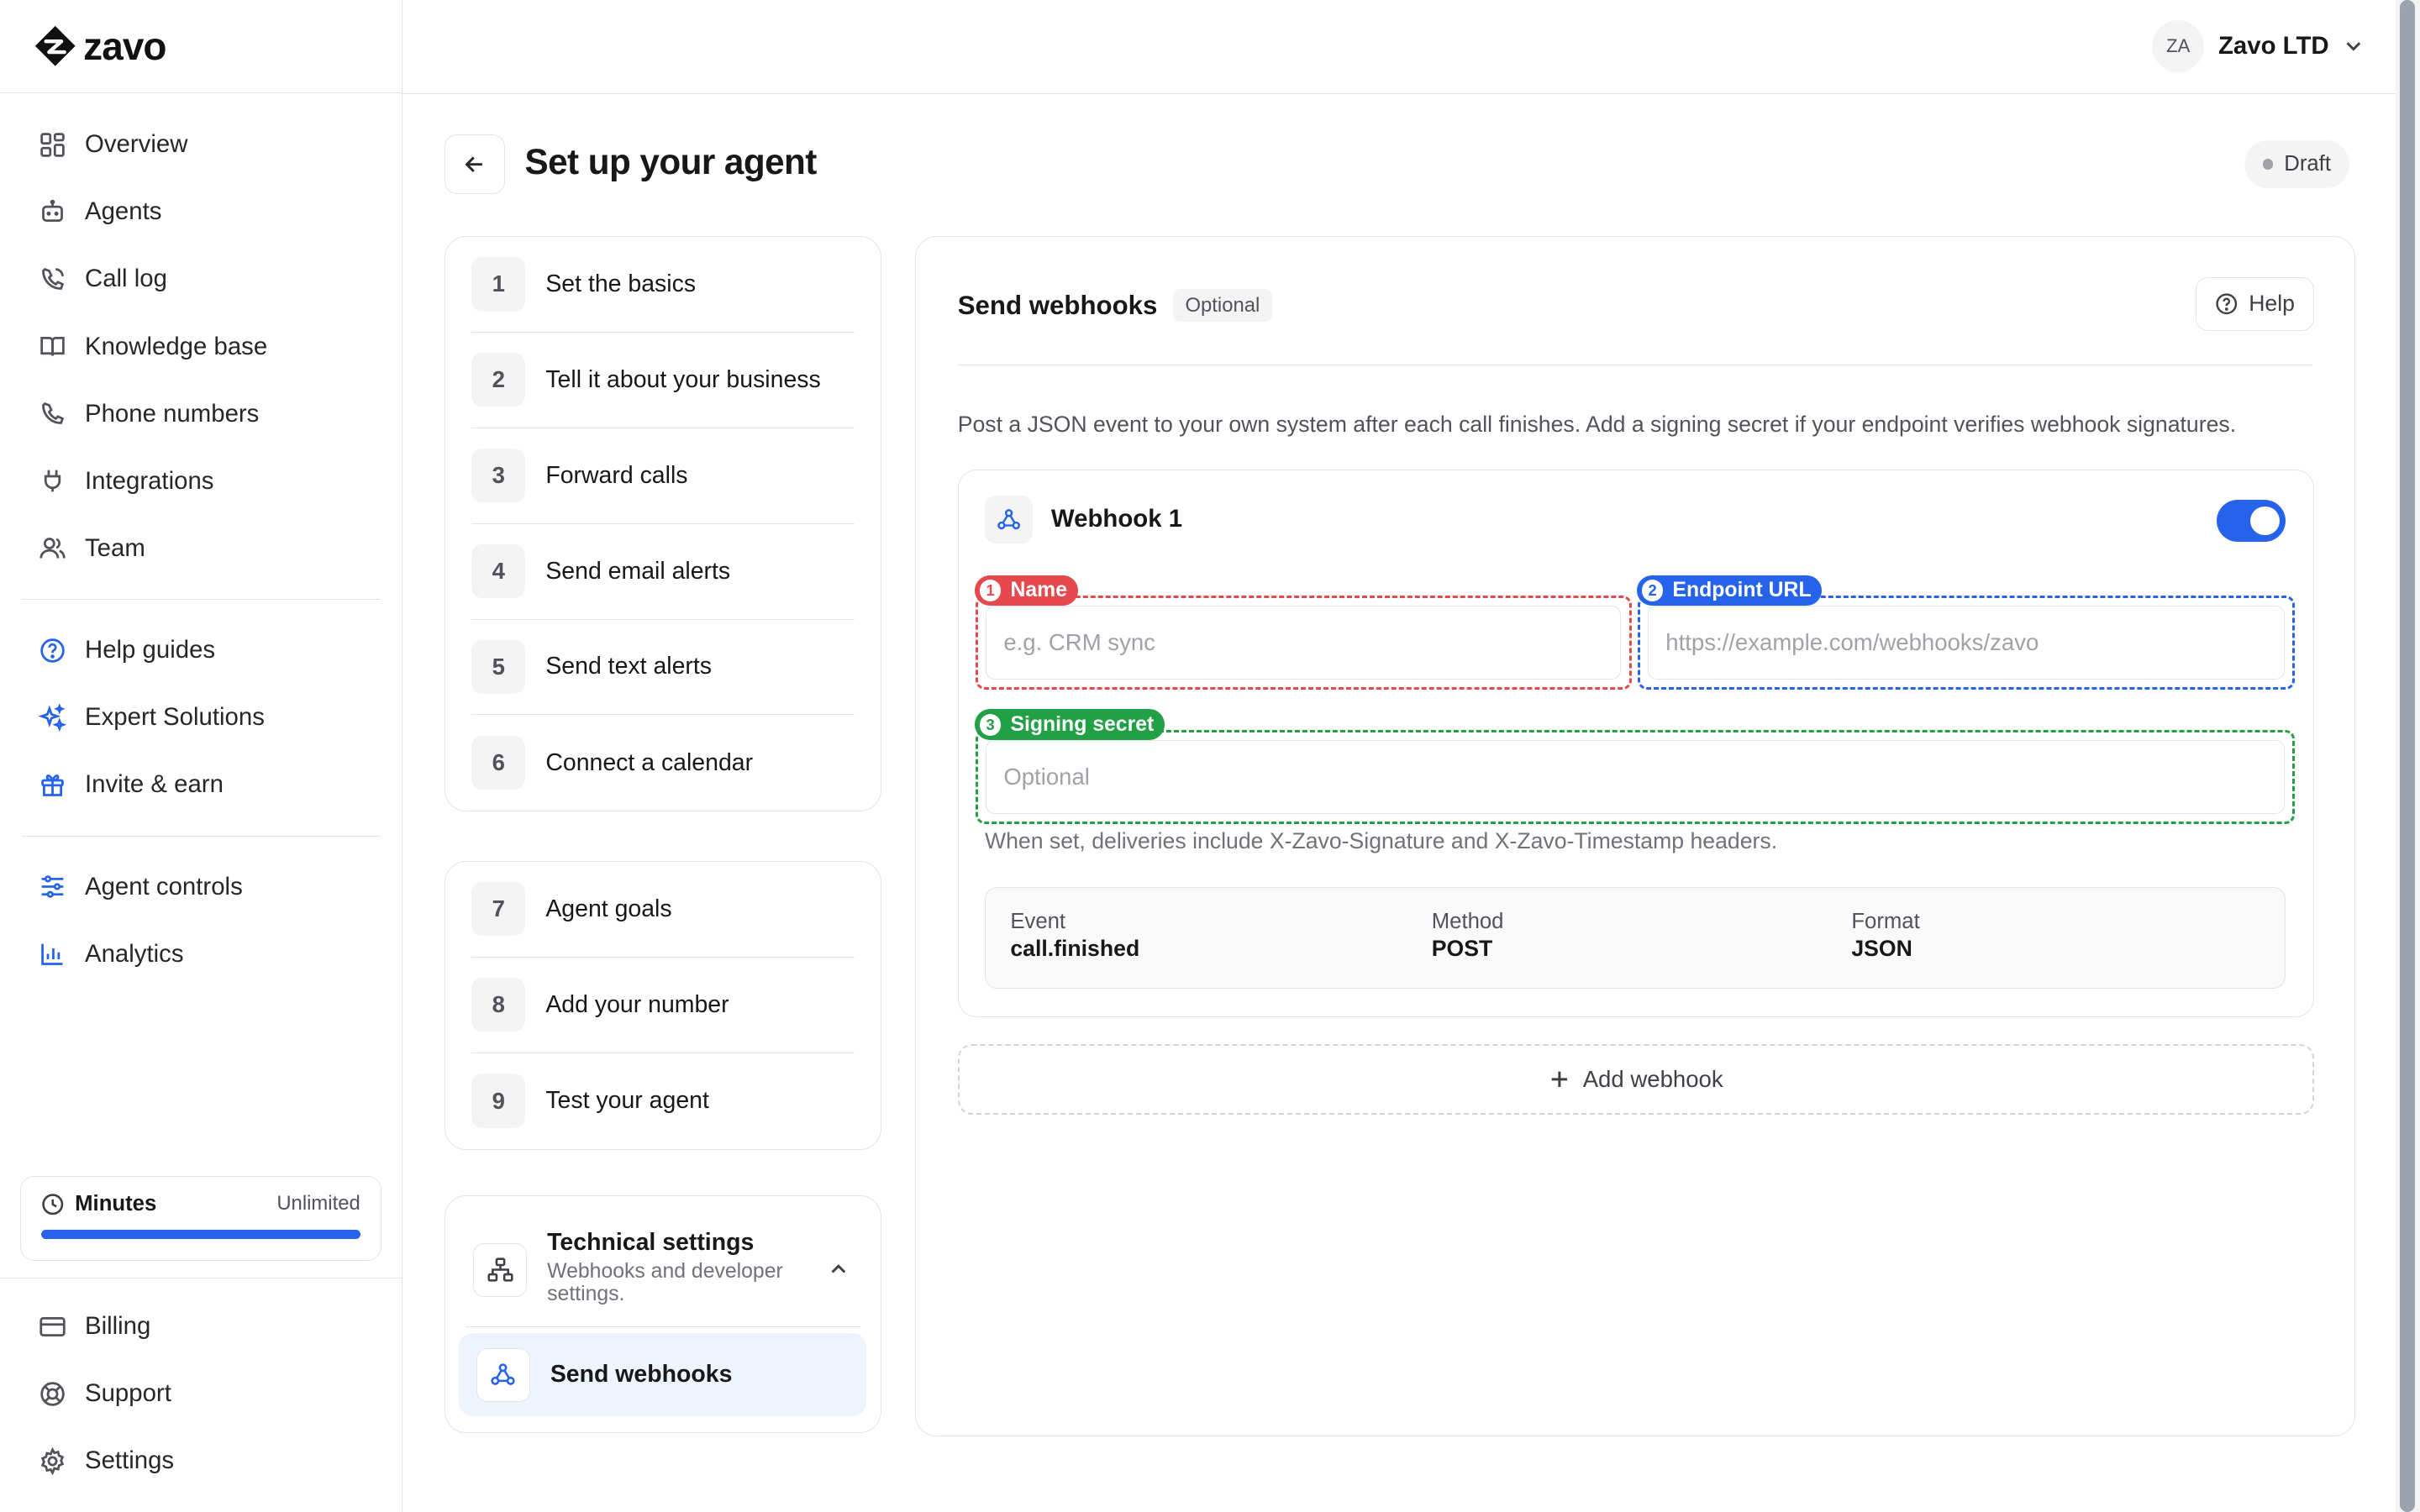  Describe the element at coordinates (125, 279) in the screenshot. I see `nav-label: Call log` at that location.